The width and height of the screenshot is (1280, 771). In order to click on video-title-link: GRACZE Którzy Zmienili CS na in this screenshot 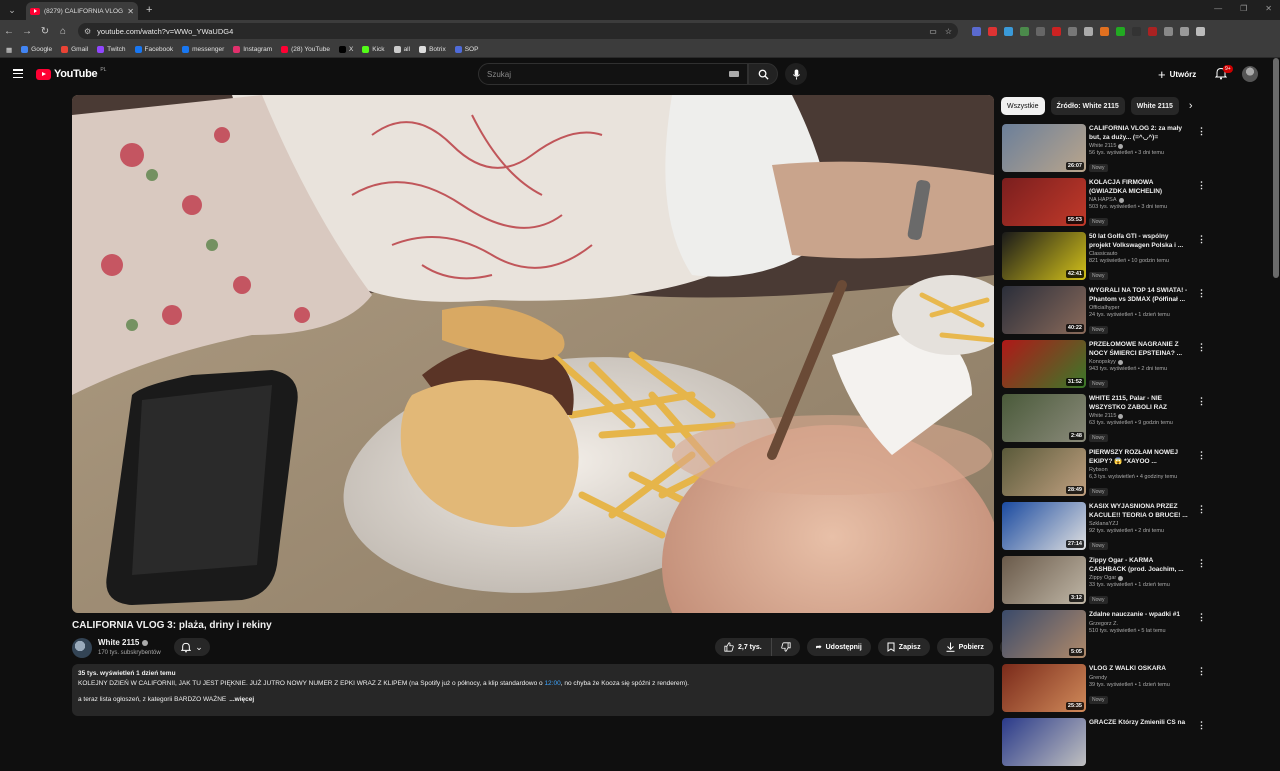, I will do `click(1139, 723)`.